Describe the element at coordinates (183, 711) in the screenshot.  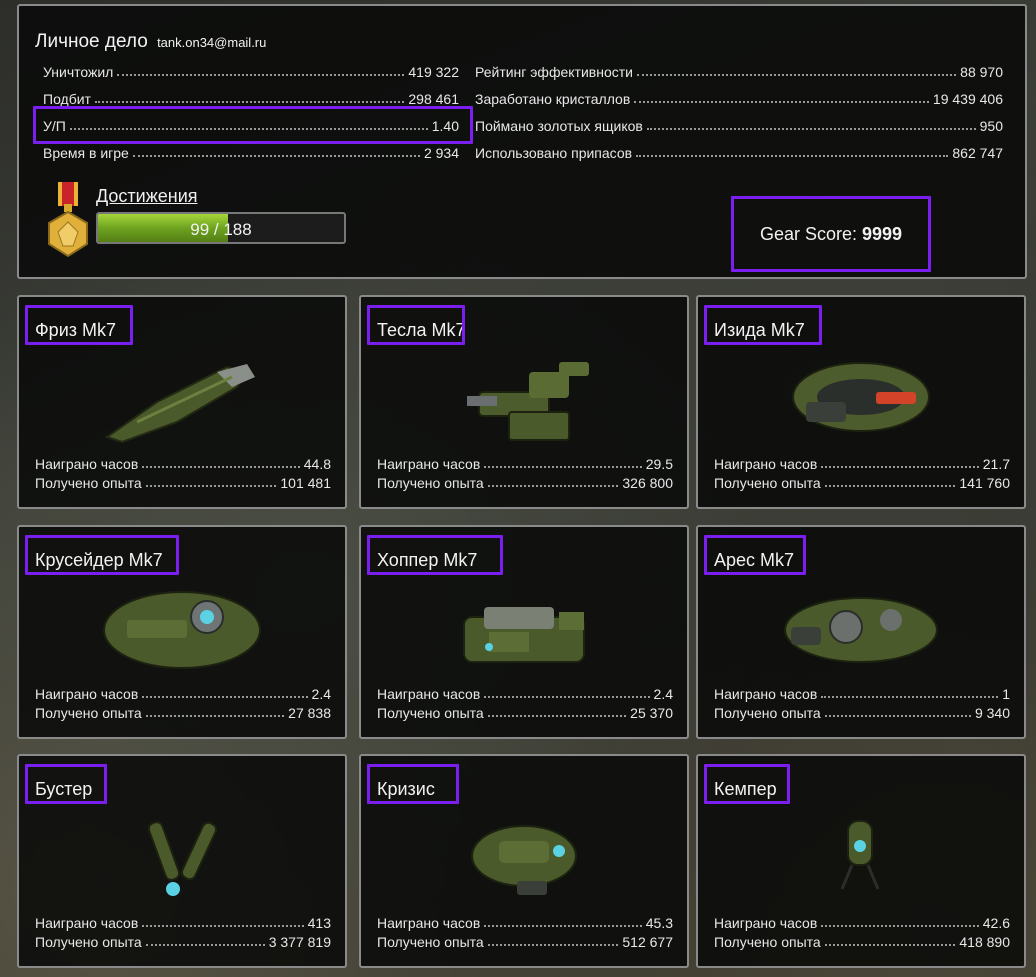
I see `stat-row-xp: Получено опыта 27 838` at that location.